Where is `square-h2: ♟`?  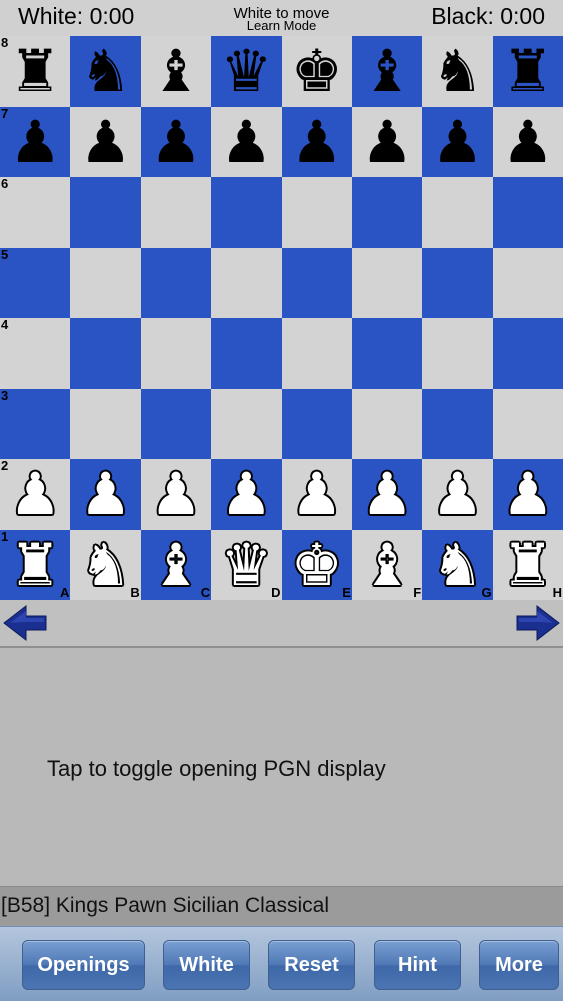 square-h2: ♟ is located at coordinates (527, 494).